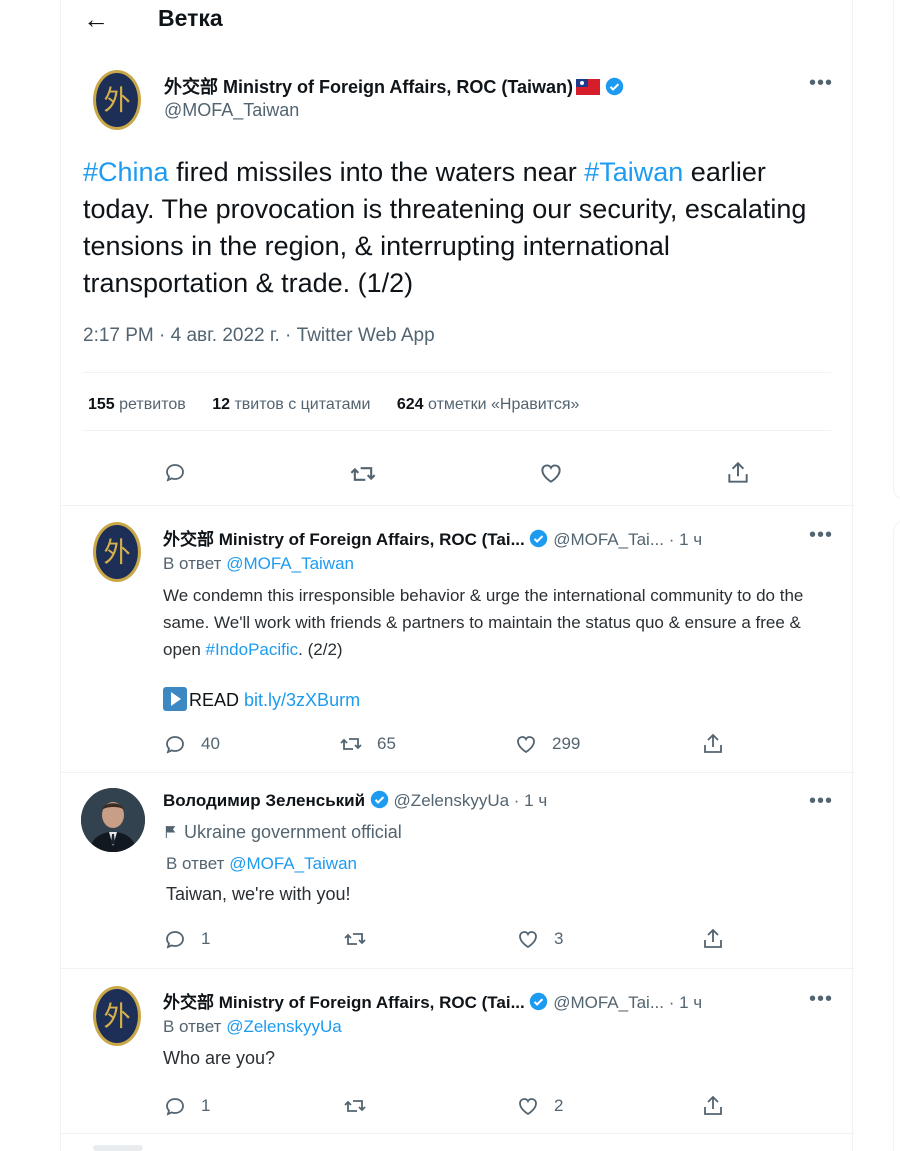 This screenshot has height=1151, width=900. I want to click on arrow-left-icon: ←, so click(96, 19).